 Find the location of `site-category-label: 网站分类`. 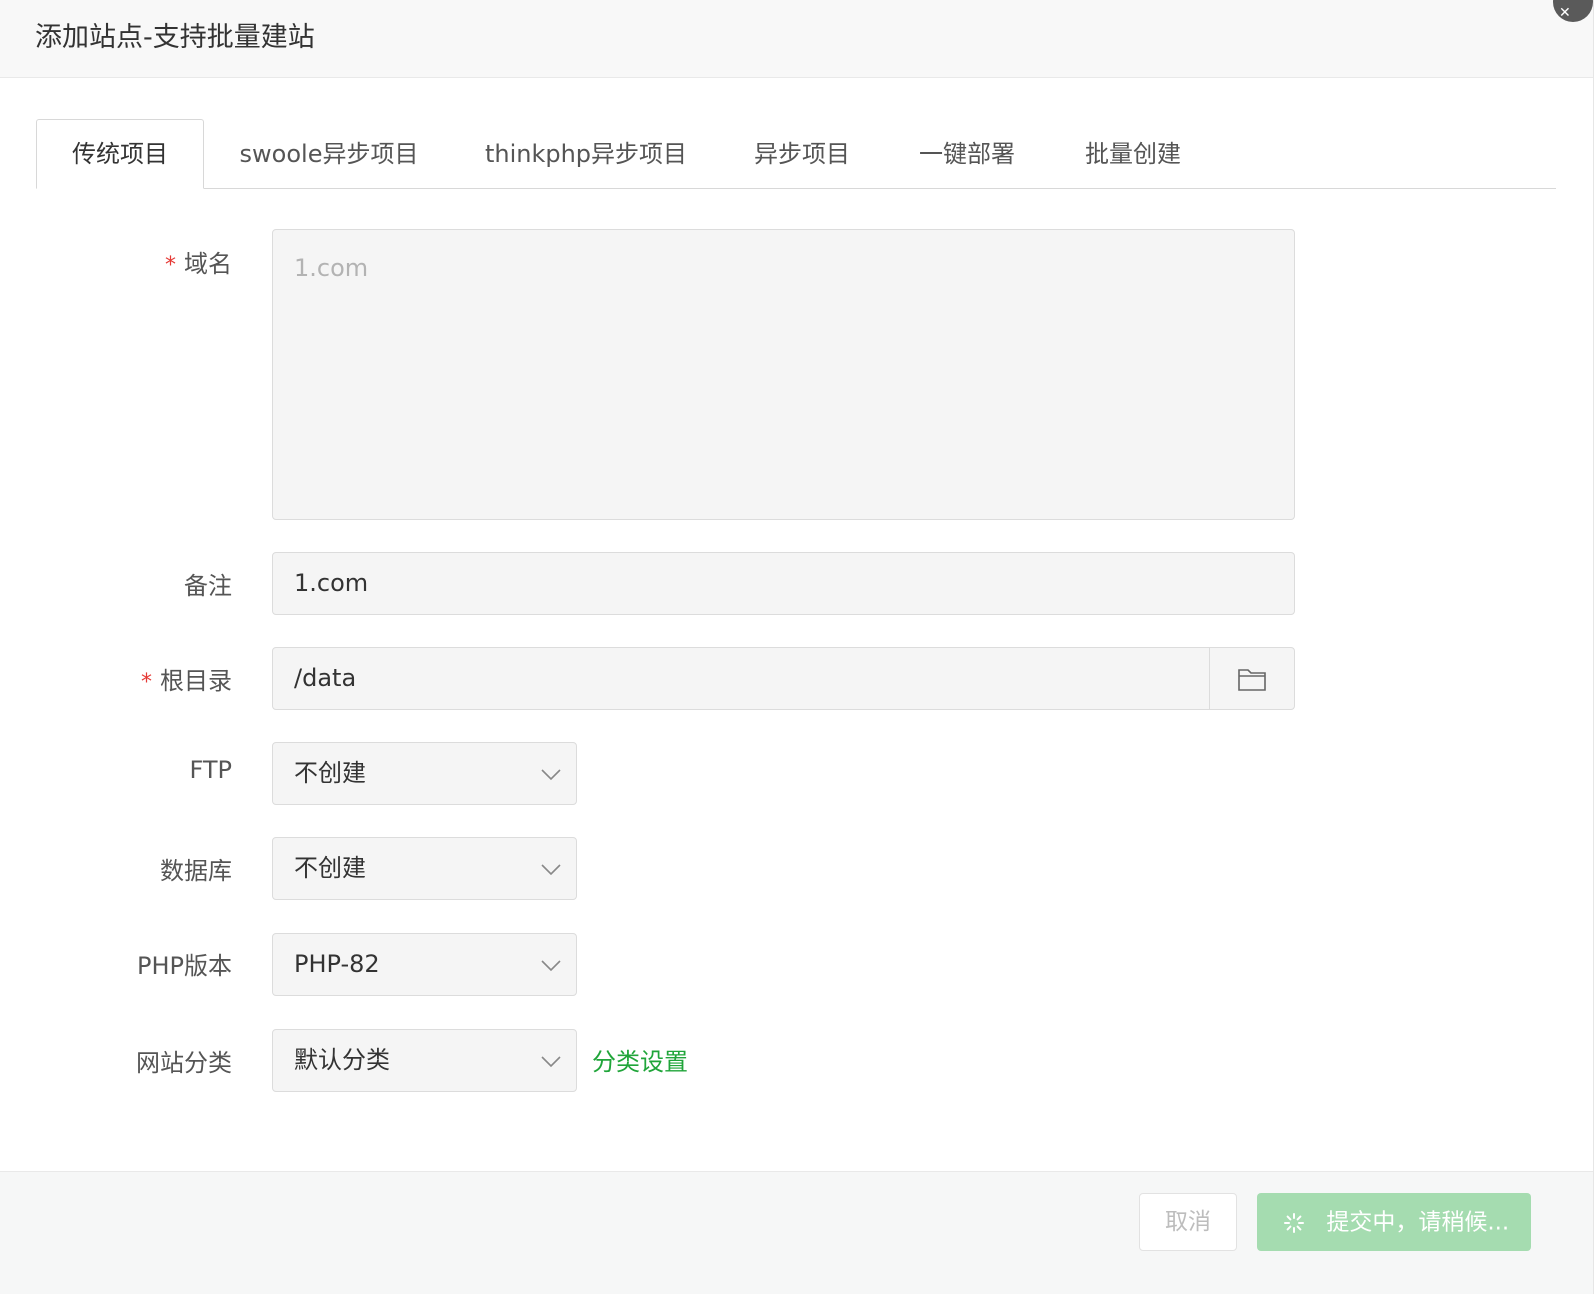

site-category-label: 网站分类 is located at coordinates (184, 1063).